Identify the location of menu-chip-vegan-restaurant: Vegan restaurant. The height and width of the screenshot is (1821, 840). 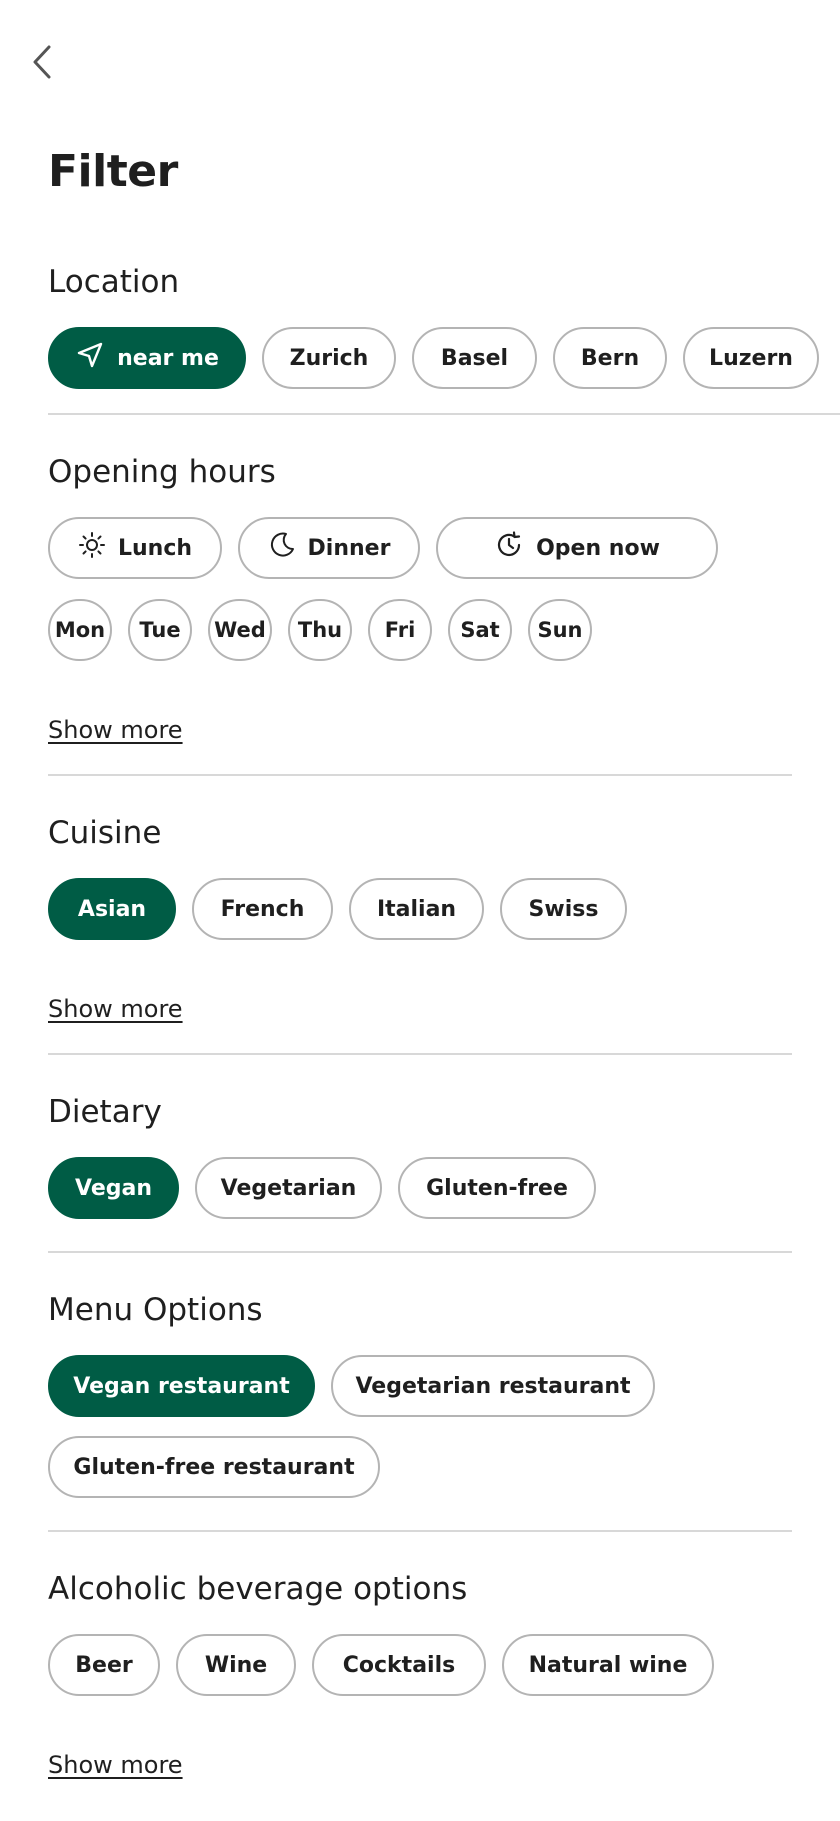
(181, 1386).